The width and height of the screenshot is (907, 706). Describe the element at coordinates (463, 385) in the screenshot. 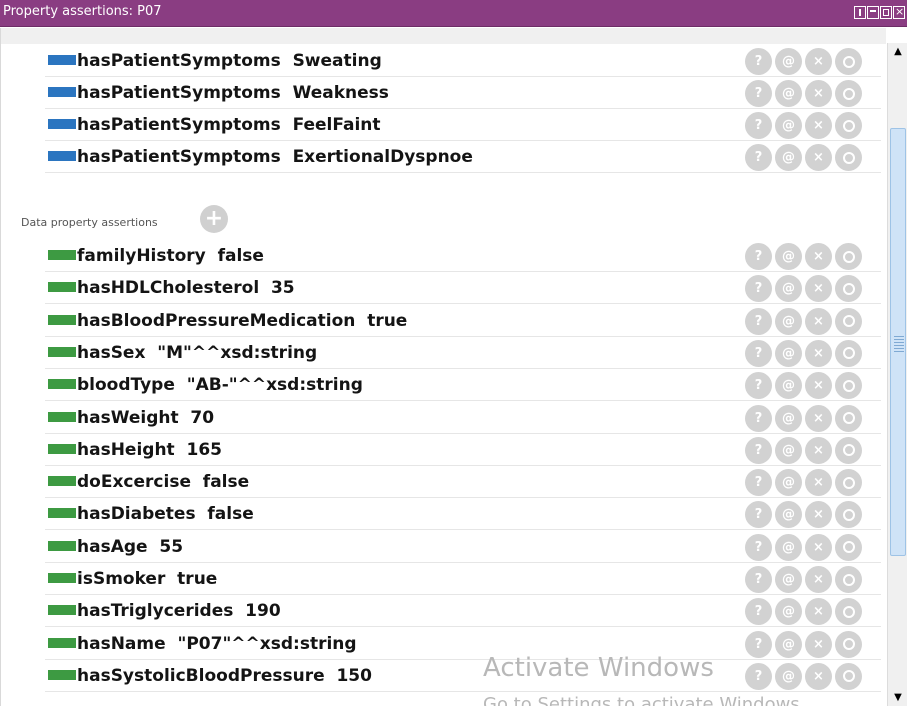

I see `data-property-row: bloodType "AB-"^^xsd:string? @ ×` at that location.